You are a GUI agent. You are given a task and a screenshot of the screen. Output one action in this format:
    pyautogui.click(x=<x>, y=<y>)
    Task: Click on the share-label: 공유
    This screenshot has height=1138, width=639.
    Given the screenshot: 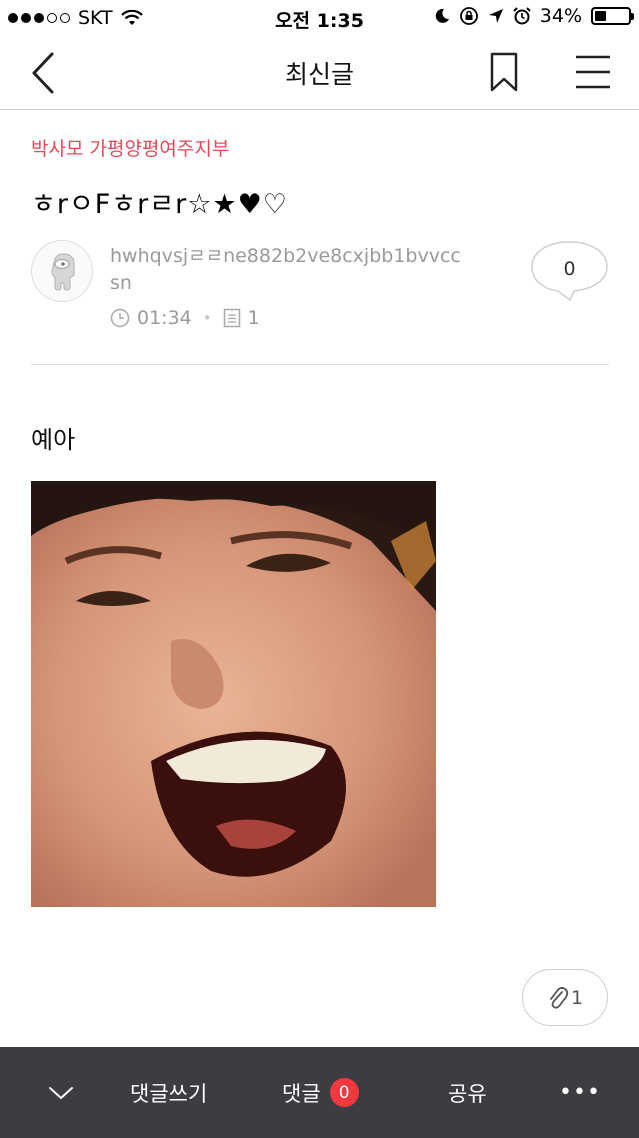 What is the action you would take?
    pyautogui.click(x=467, y=1093)
    